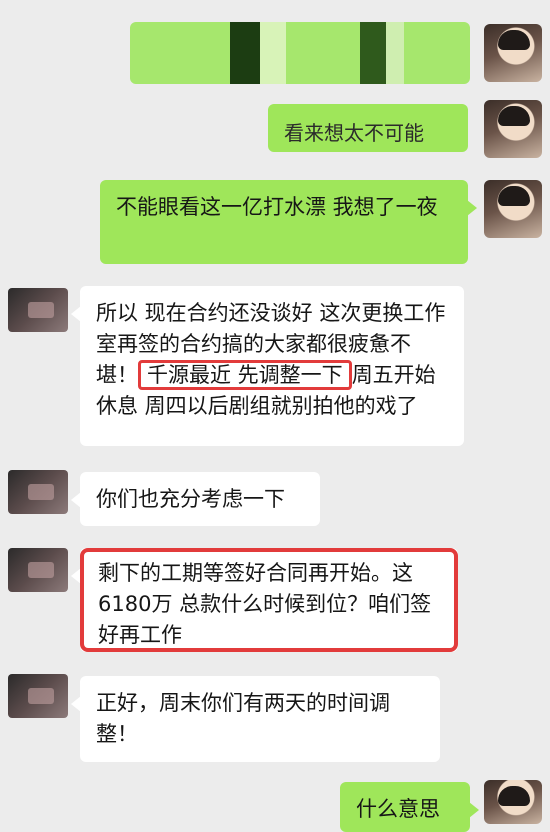  I want to click on message-bubble-received: 正好，周末你们有两天的时间调整！, so click(255, 719).